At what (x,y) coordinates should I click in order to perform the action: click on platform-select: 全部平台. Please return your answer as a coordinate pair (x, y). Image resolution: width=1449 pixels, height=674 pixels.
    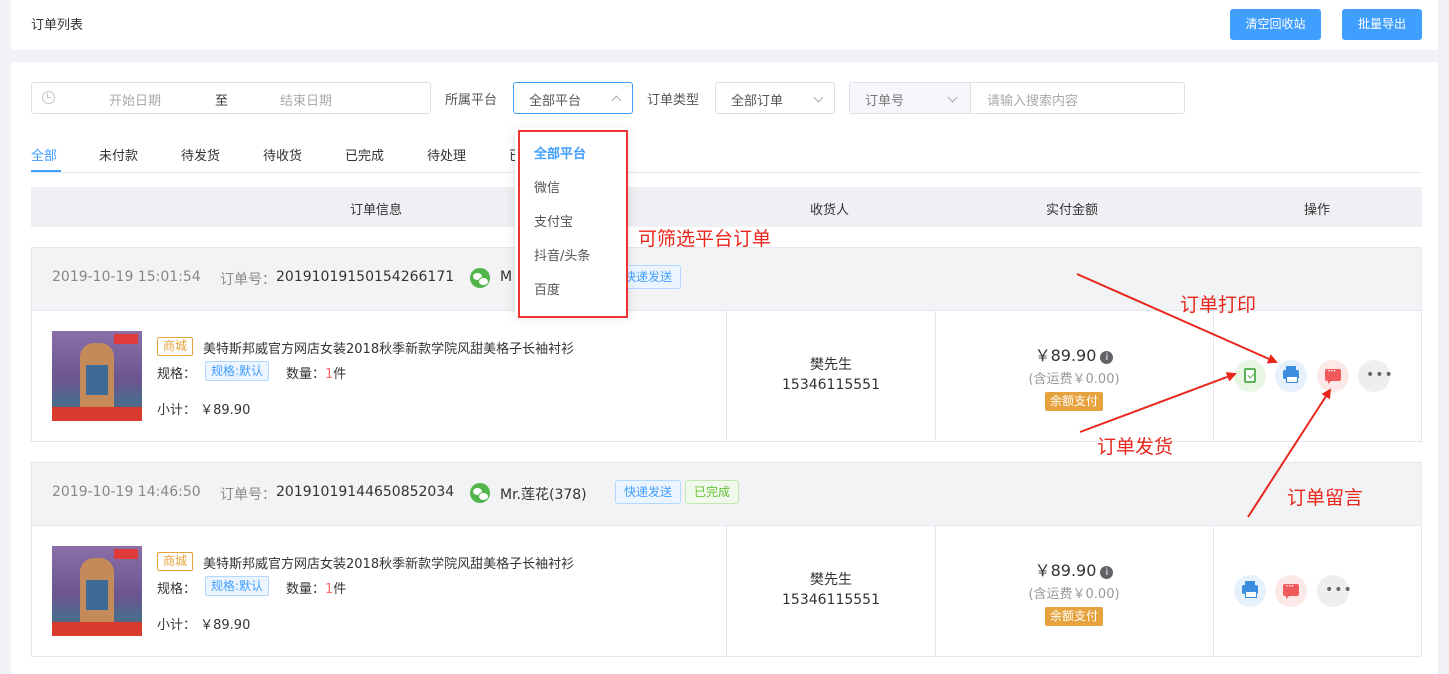
    Looking at the image, I should click on (573, 98).